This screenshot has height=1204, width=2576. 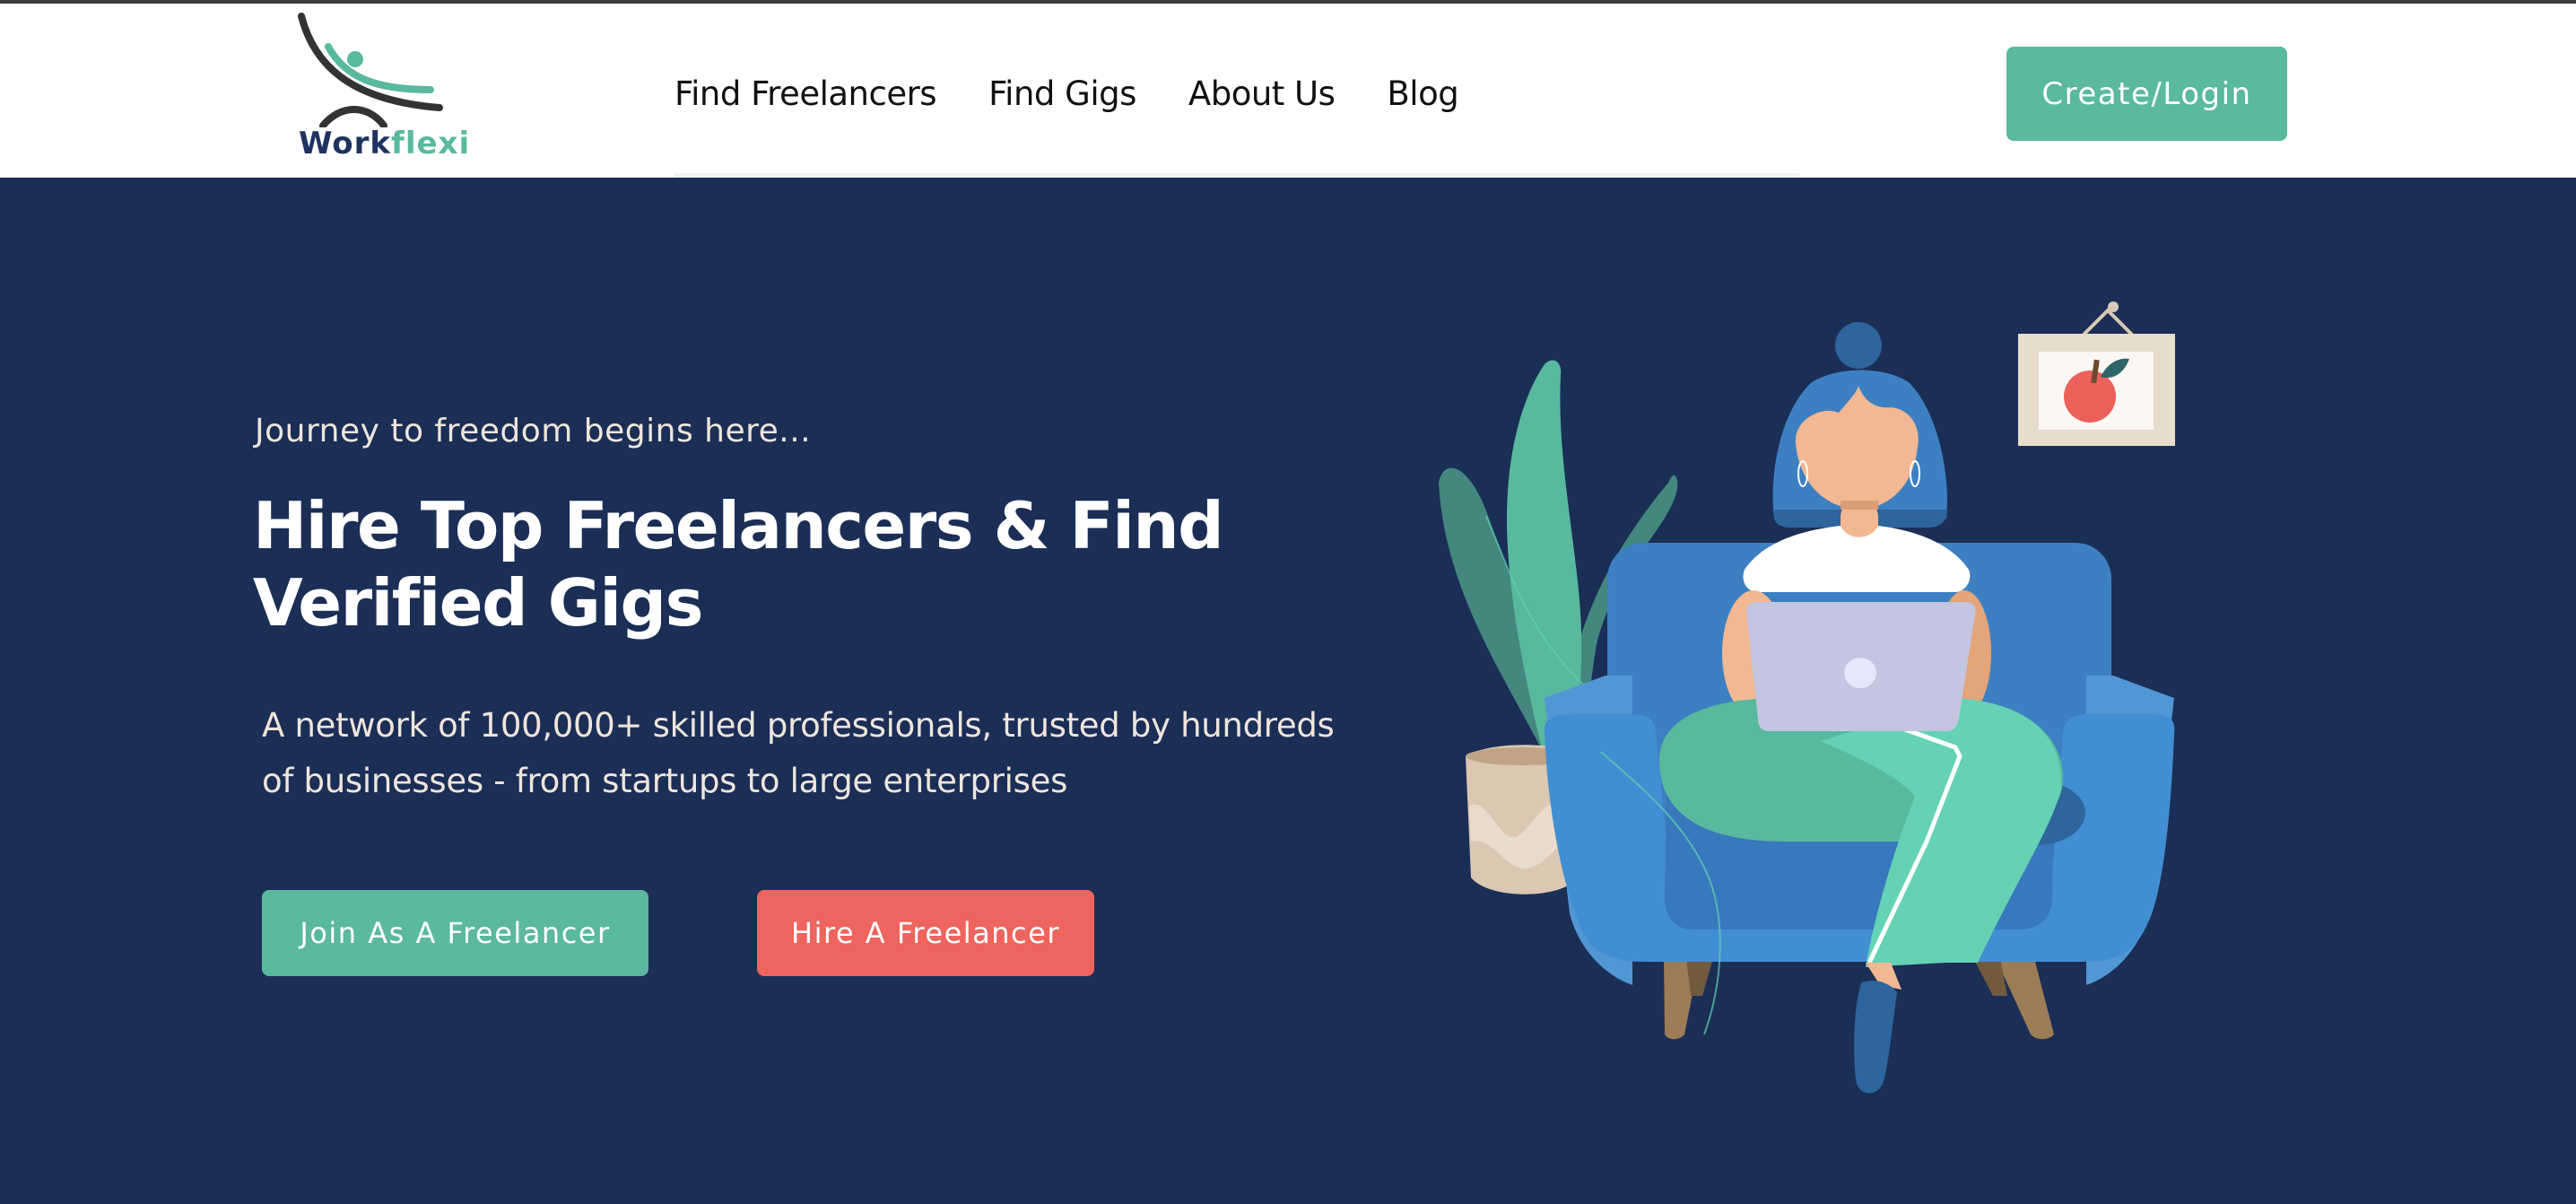 What do you see at coordinates (1262, 93) in the screenshot?
I see `nav-about-us: About Us` at bounding box center [1262, 93].